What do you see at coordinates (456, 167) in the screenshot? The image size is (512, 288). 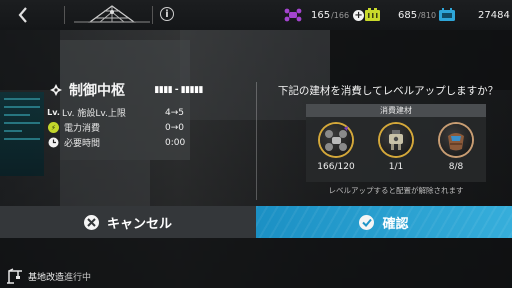 I see `material-count: 8/8` at bounding box center [456, 167].